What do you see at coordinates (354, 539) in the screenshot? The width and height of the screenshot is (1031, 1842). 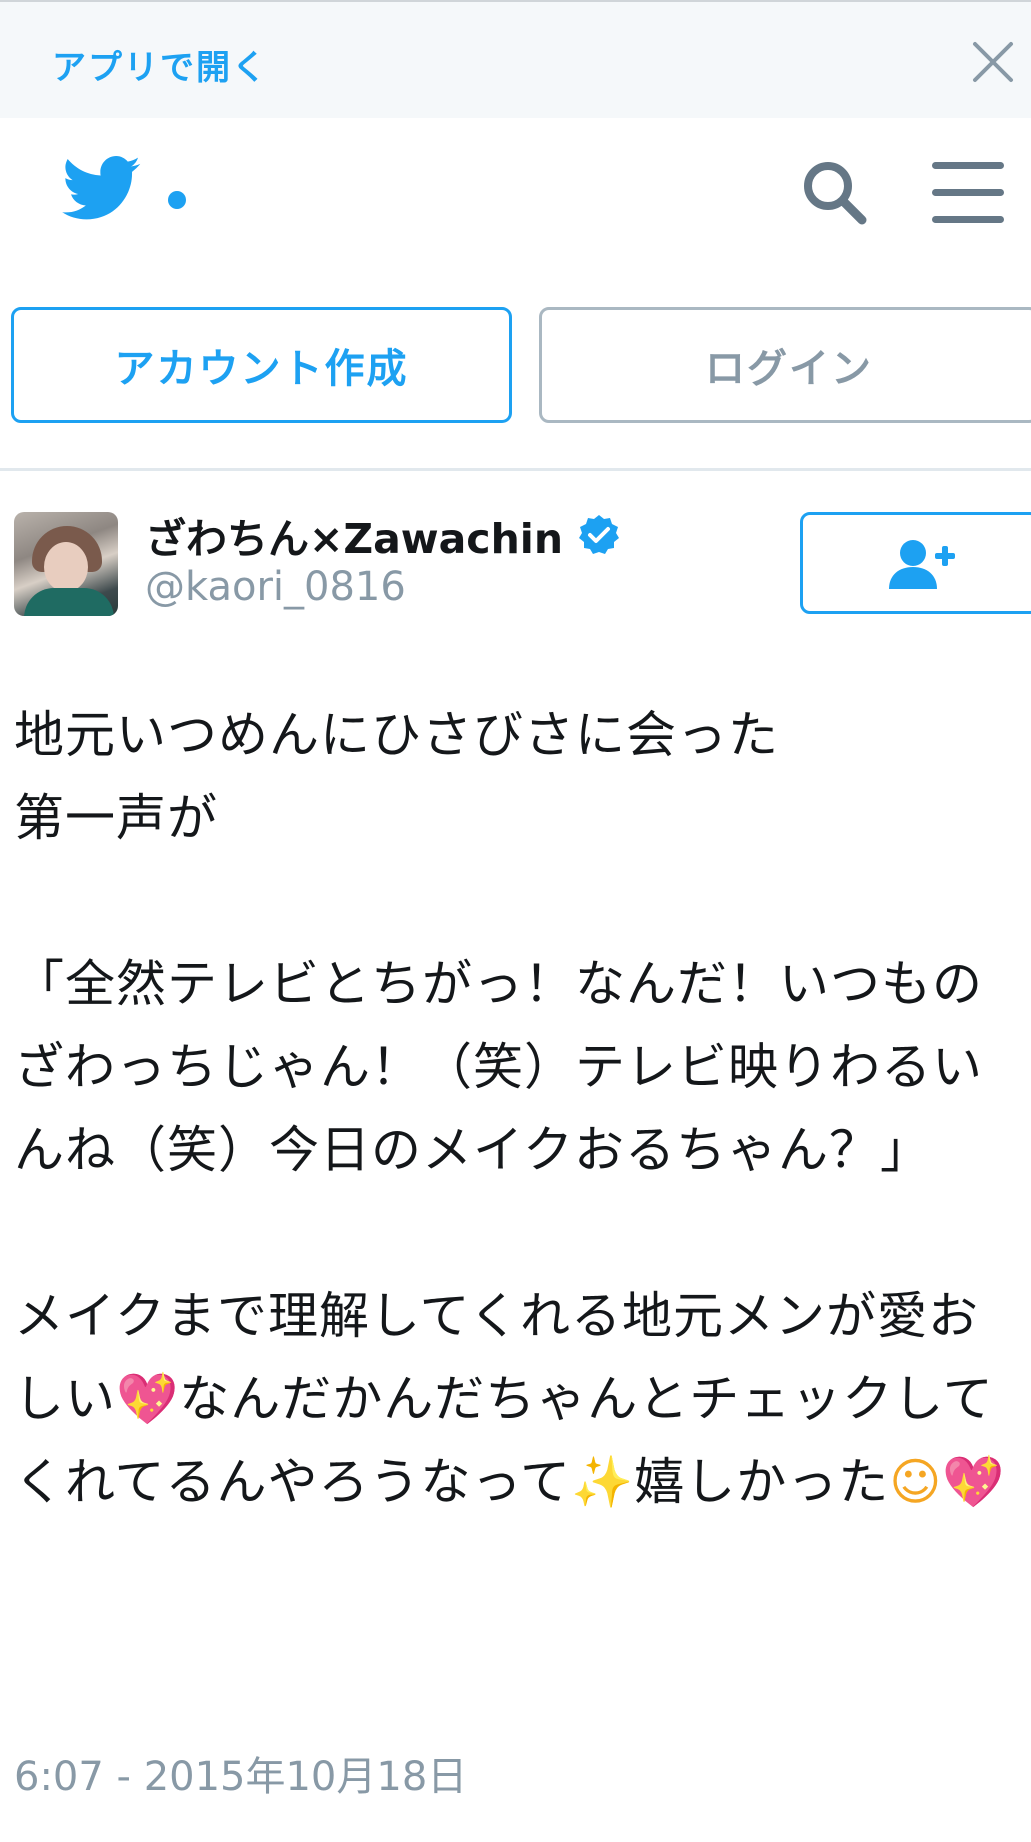 I see `display-name-text: ざわちん×Zawachin` at bounding box center [354, 539].